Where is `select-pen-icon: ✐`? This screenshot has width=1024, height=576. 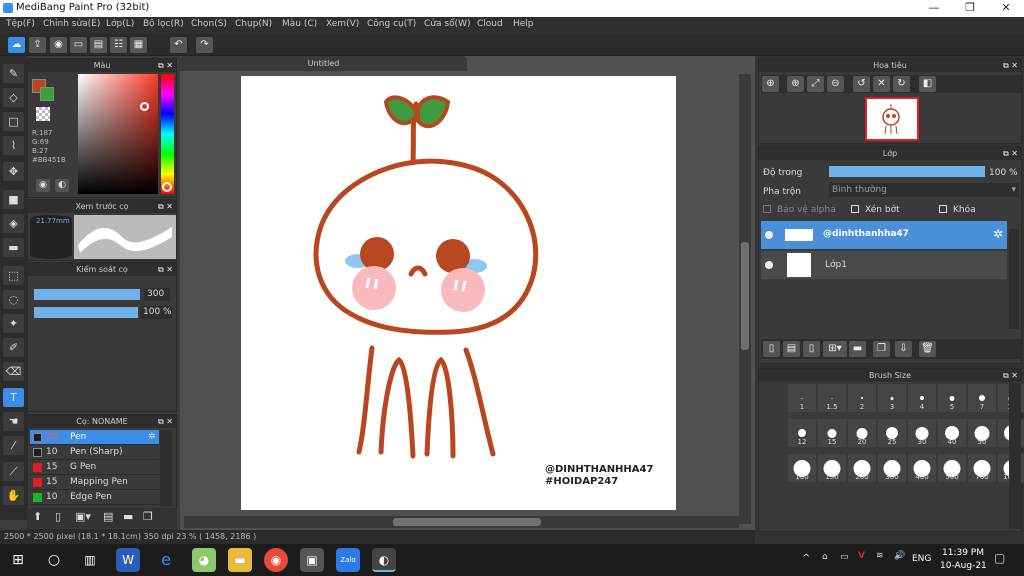 select-pen-icon: ✐ is located at coordinates (13, 347).